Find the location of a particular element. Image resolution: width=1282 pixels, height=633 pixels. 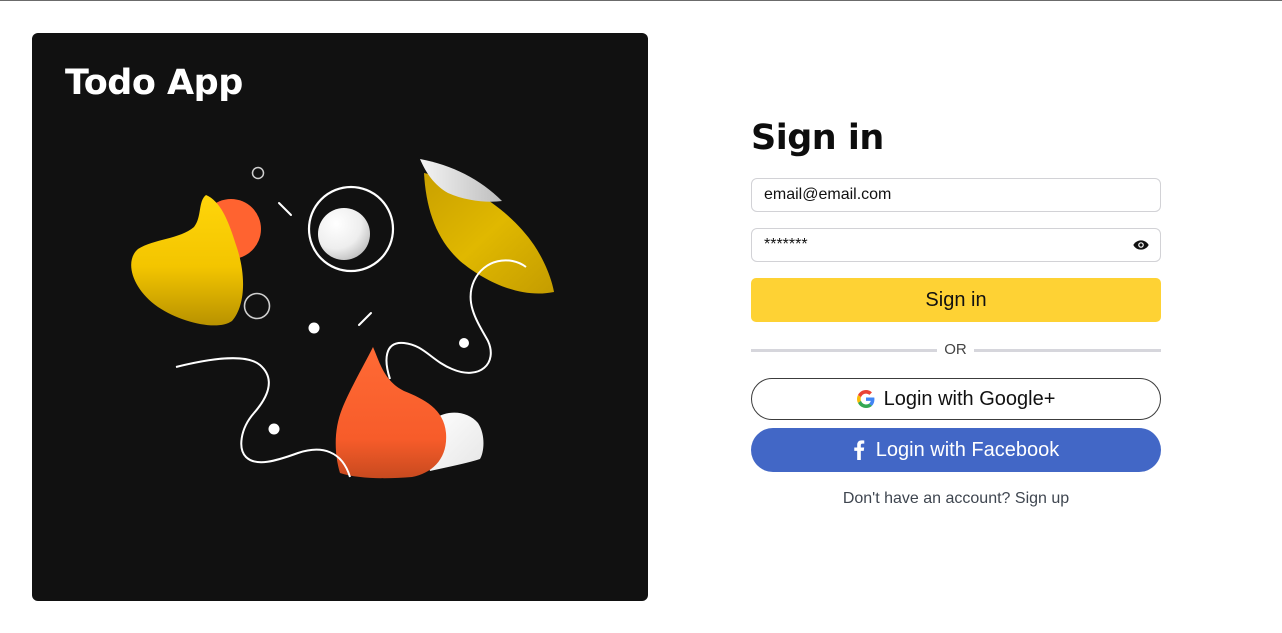

page-title: Sign in is located at coordinates (817, 138).